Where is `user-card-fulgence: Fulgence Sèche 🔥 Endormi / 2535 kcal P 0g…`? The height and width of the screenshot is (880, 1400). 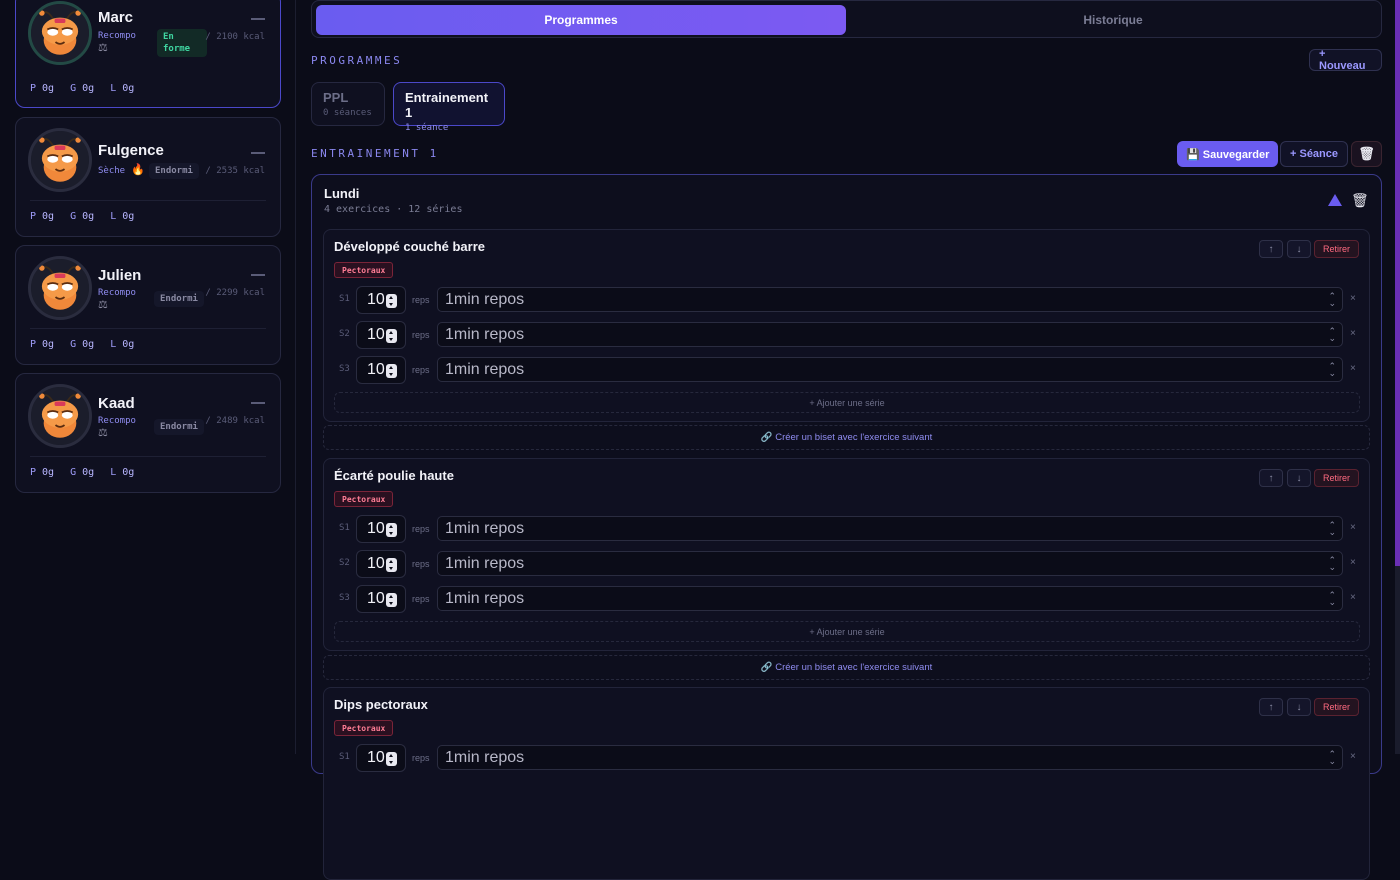
user-card-fulgence: Fulgence Sèche 🔥 Endormi / 2535 kcal P 0g… is located at coordinates (148, 177).